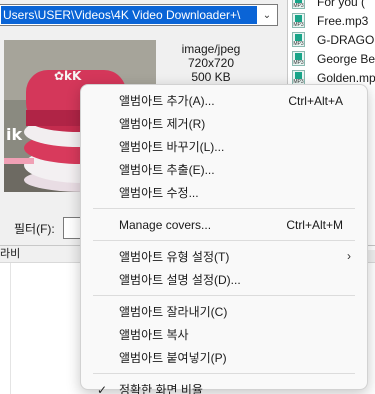 The width and height of the screenshot is (375, 394). Describe the element at coordinates (129, 15) in the screenshot. I see `path-combobox-value: Users\USER\Videos\4K Video Downloader+\` at that location.